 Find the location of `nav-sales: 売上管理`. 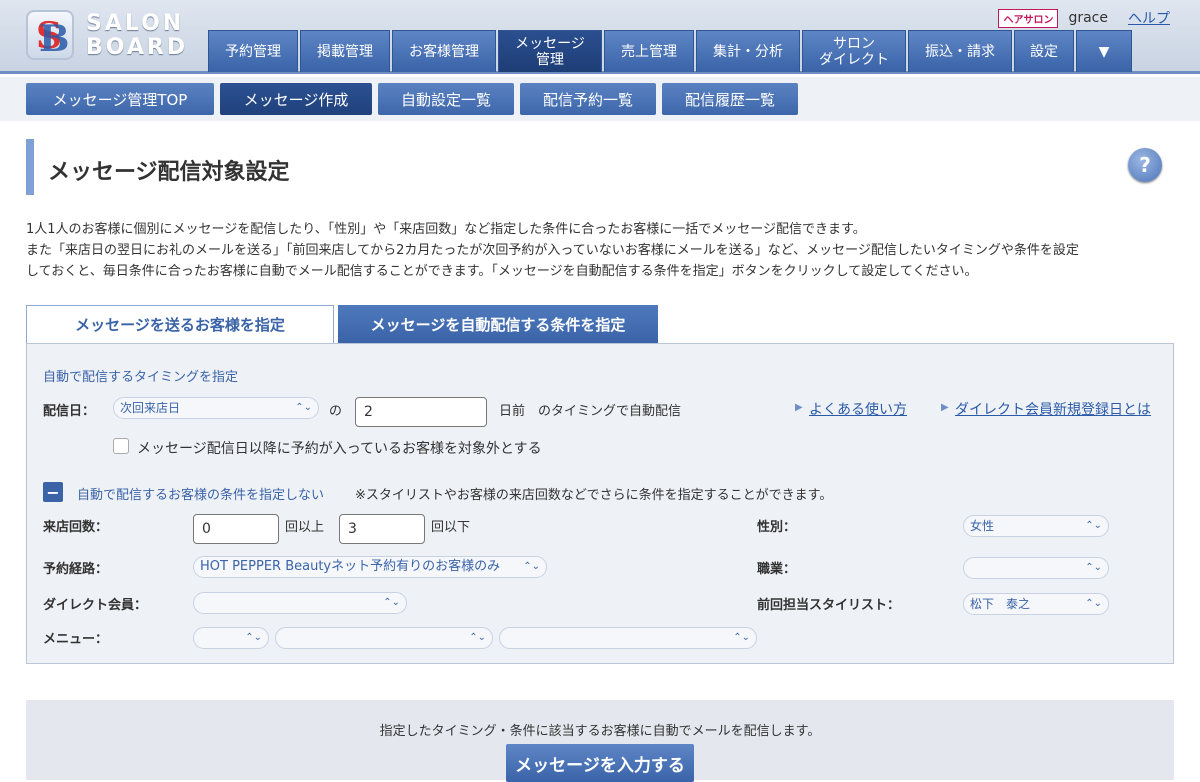

nav-sales: 売上管理 is located at coordinates (649, 51).